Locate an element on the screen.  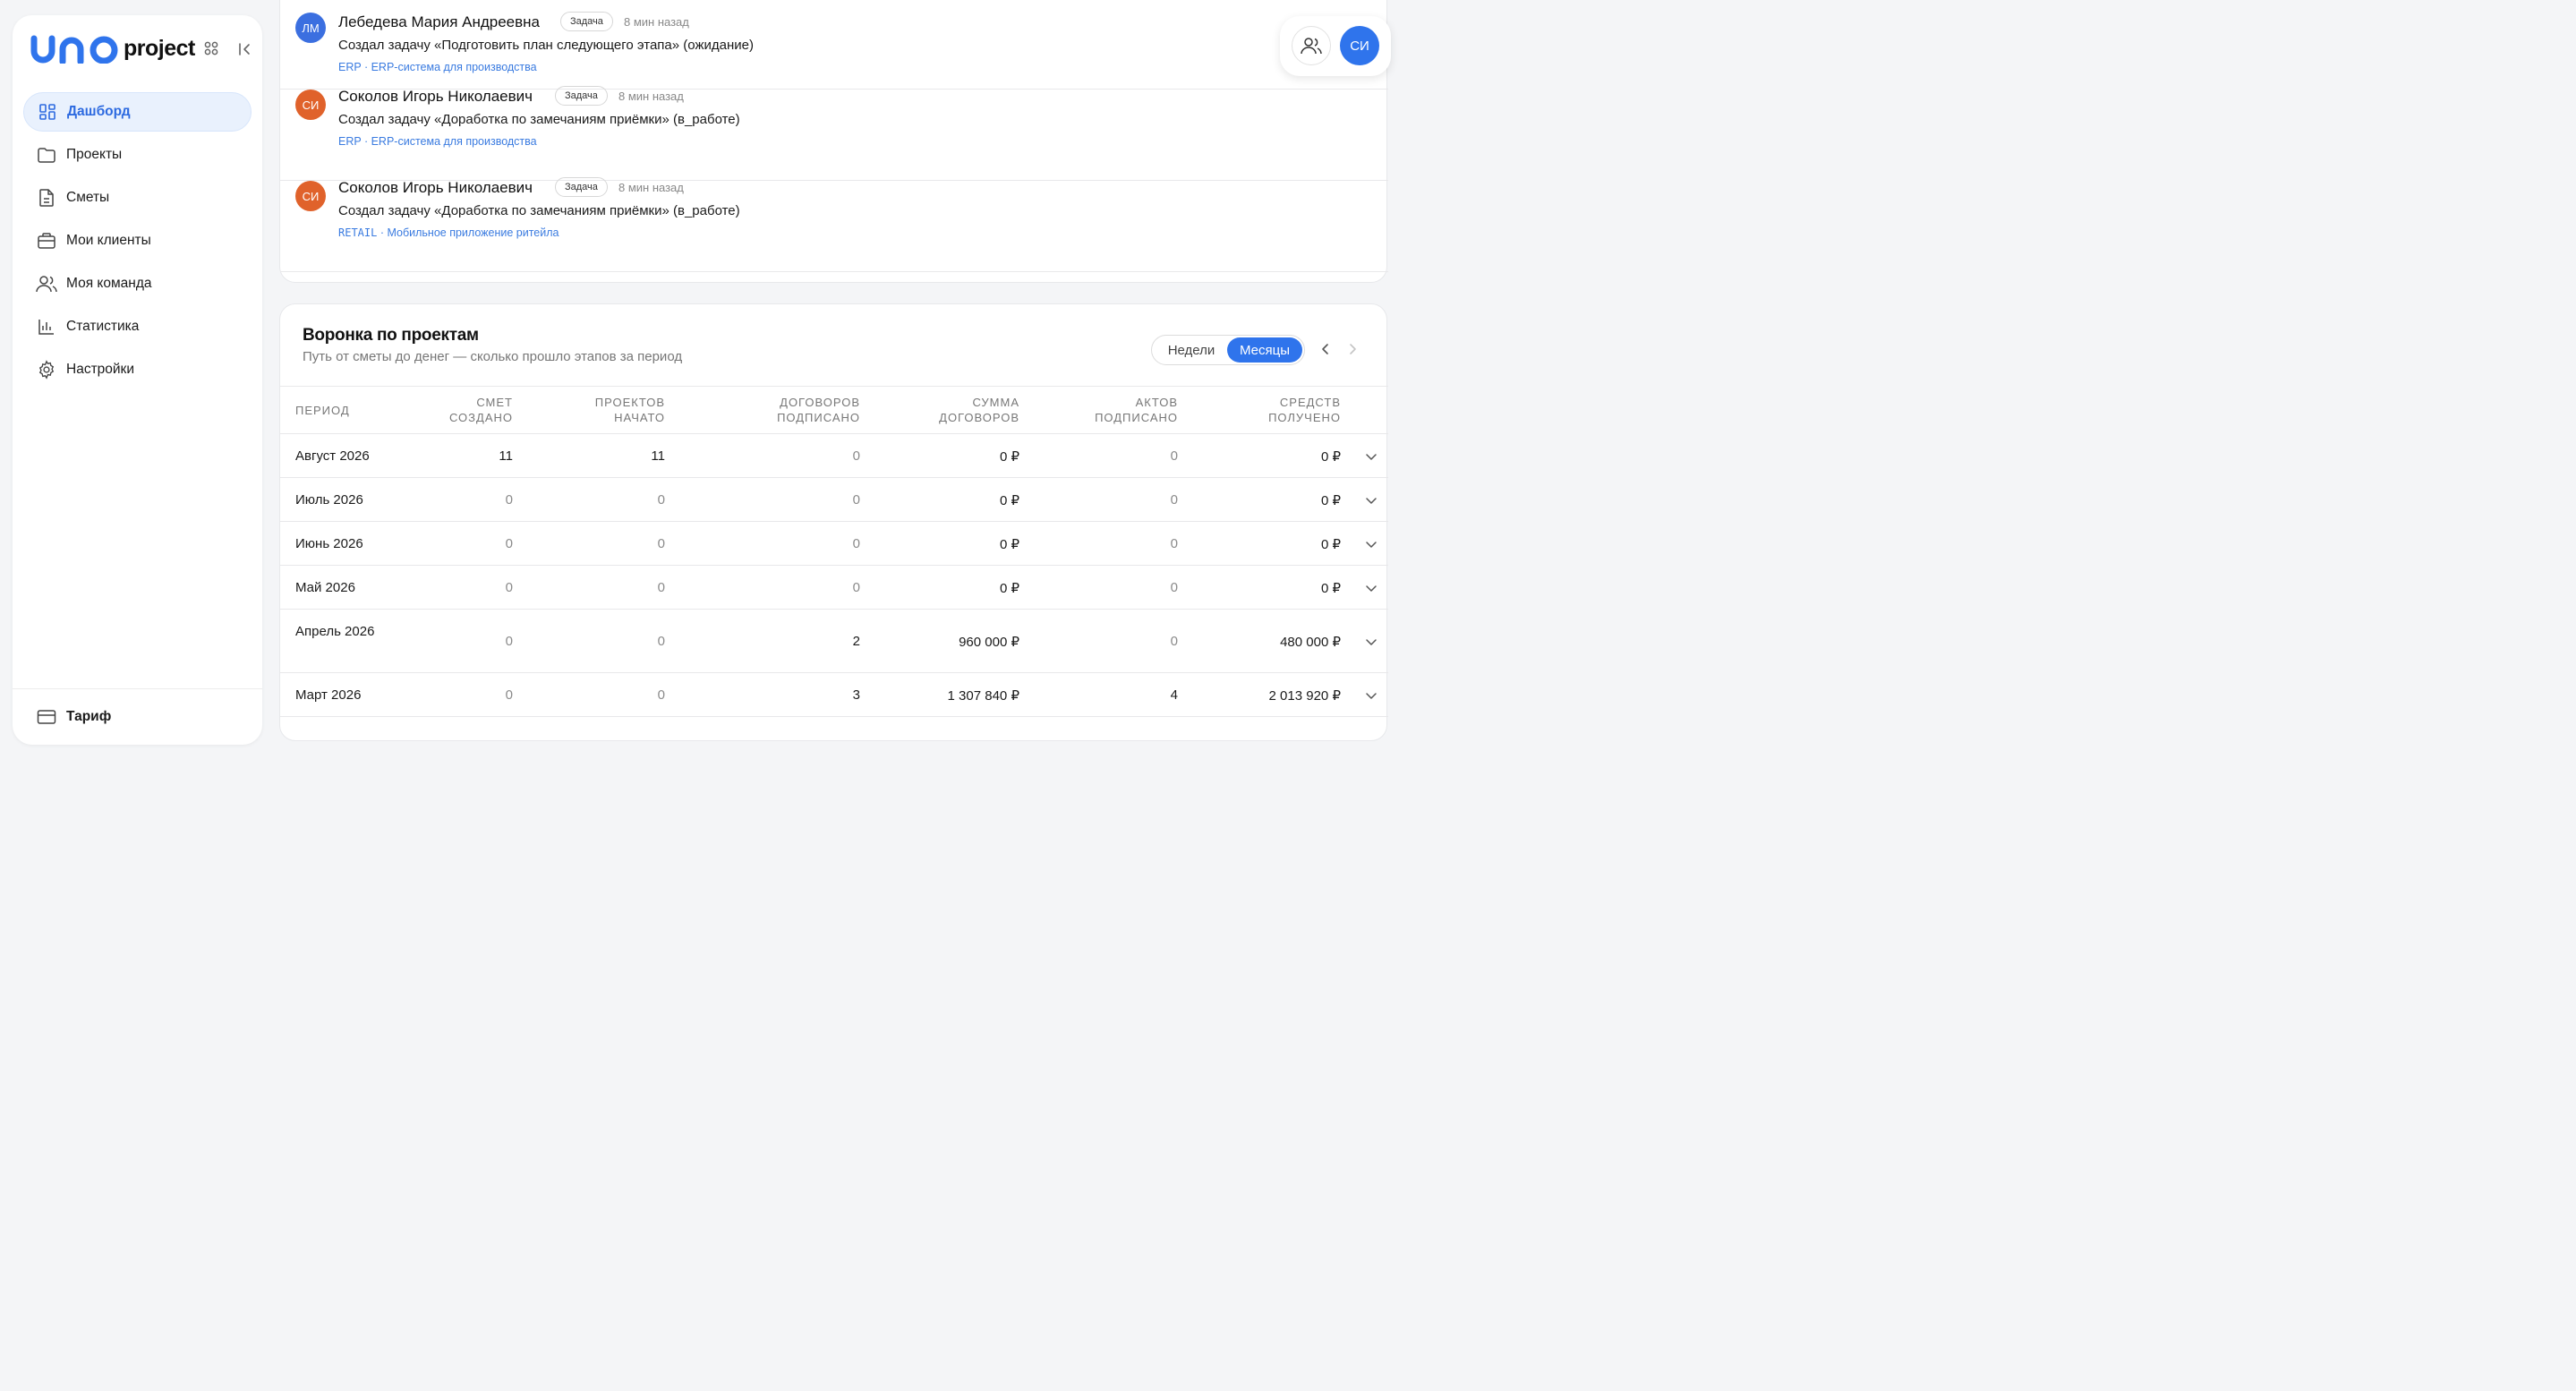
prev-period-button is located at coordinates (1326, 349).